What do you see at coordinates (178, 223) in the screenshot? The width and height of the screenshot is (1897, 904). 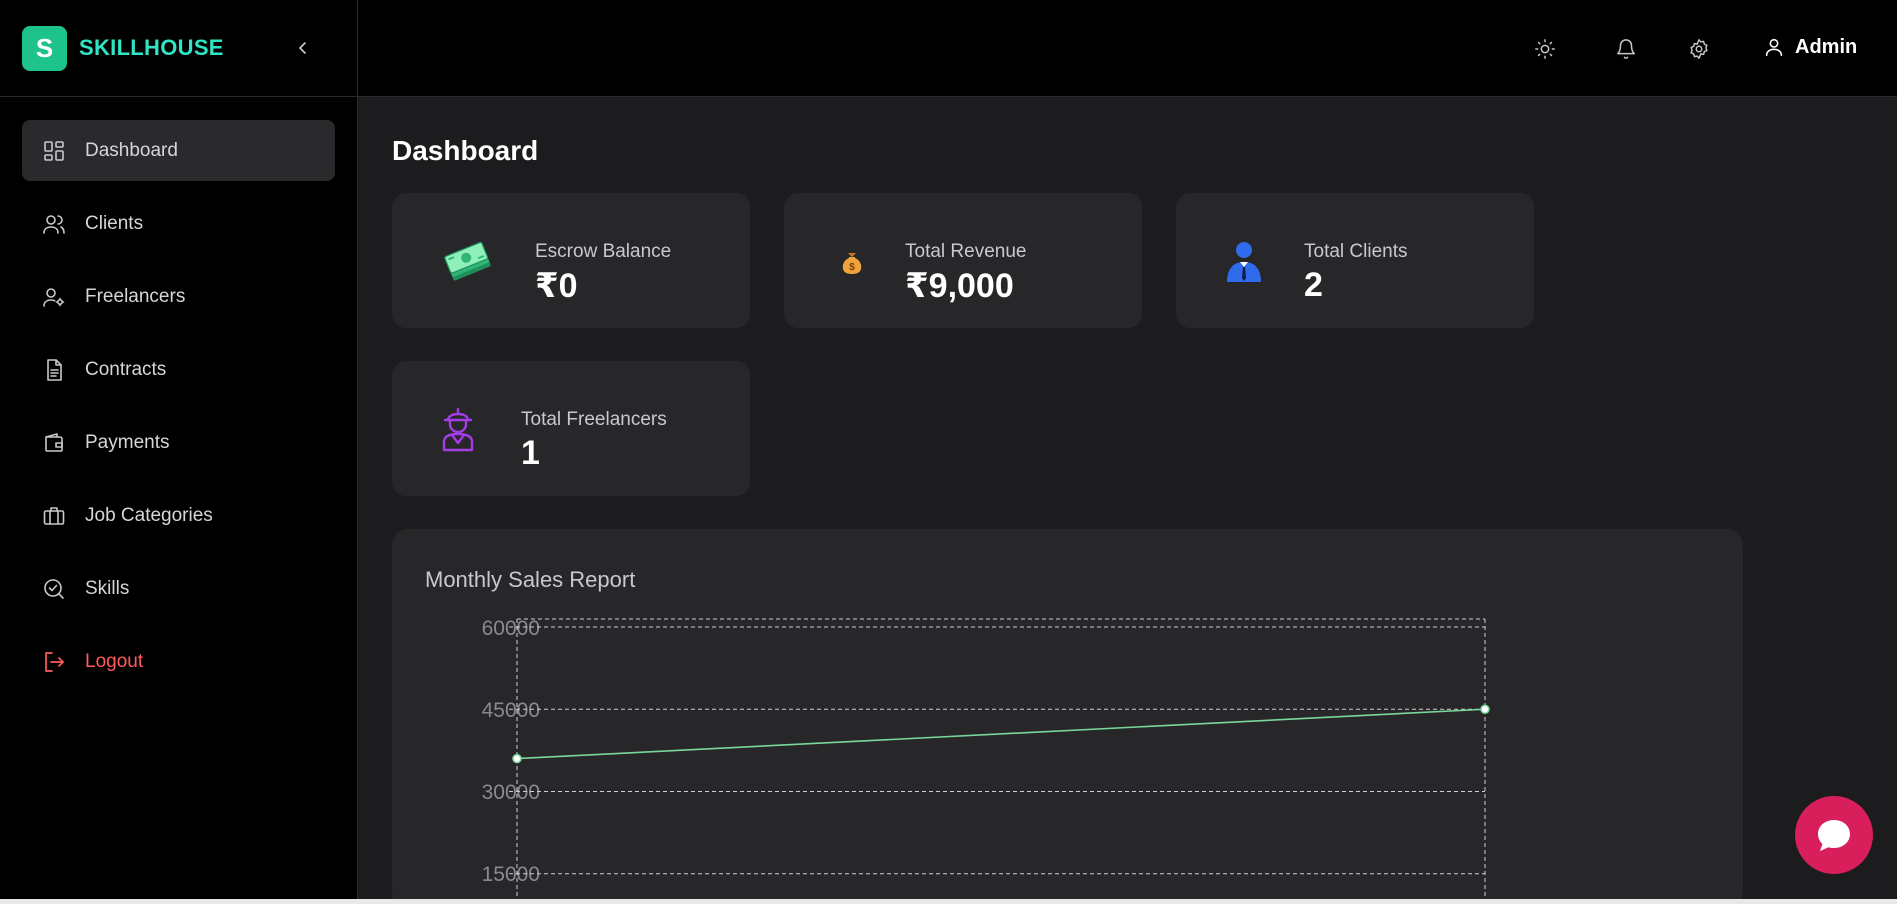 I see `sidebar-item-clients: Clients` at bounding box center [178, 223].